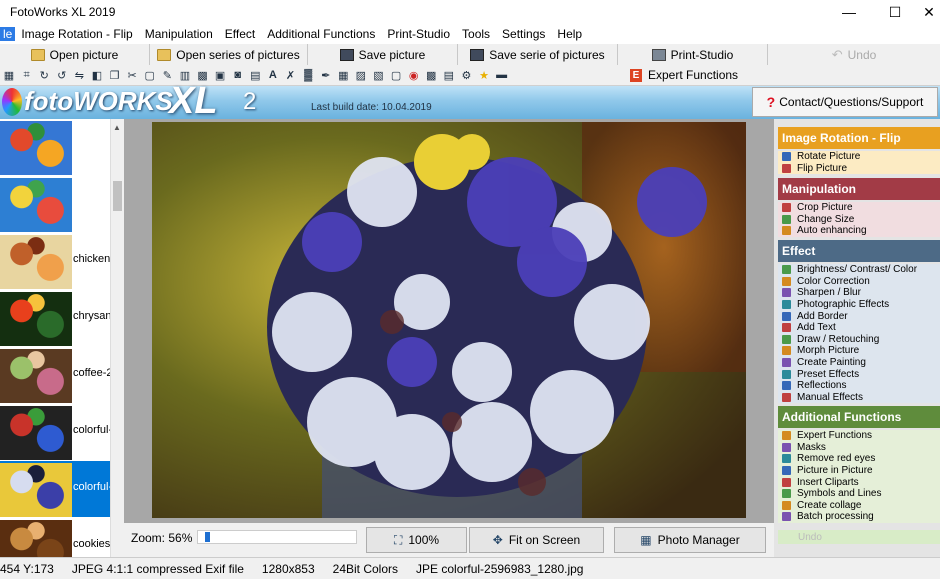 This screenshot has height=579, width=940. I want to click on sidebar-section-header: Image Rotation - Flip, so click(859, 138).